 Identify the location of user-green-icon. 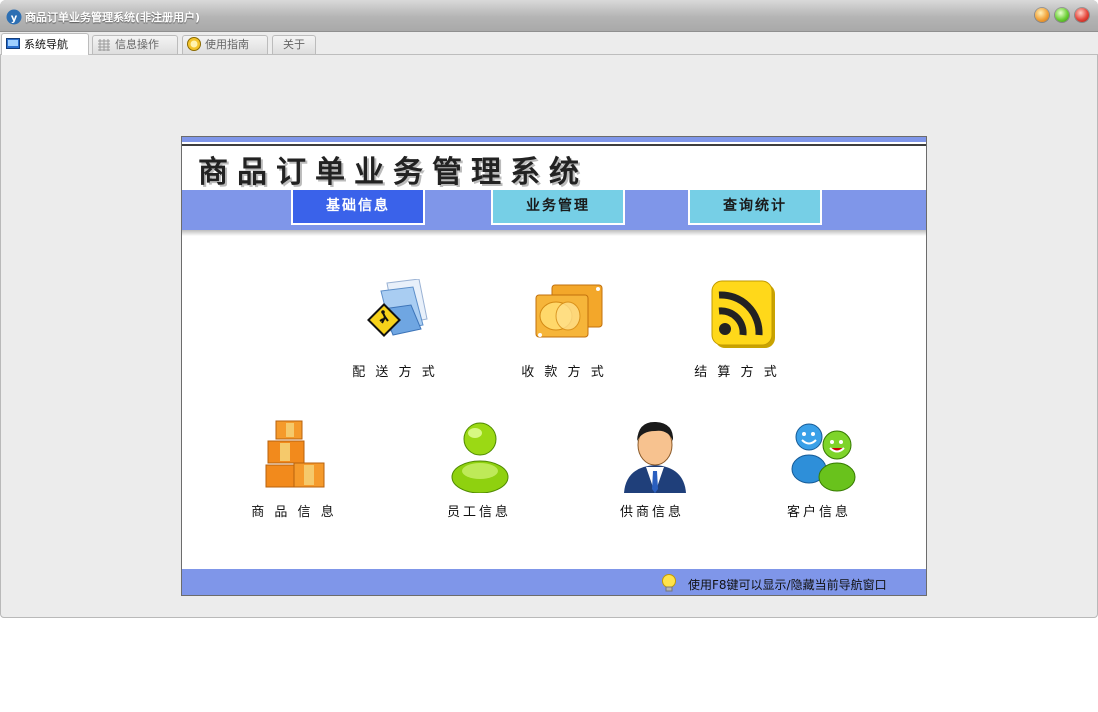
(480, 457).